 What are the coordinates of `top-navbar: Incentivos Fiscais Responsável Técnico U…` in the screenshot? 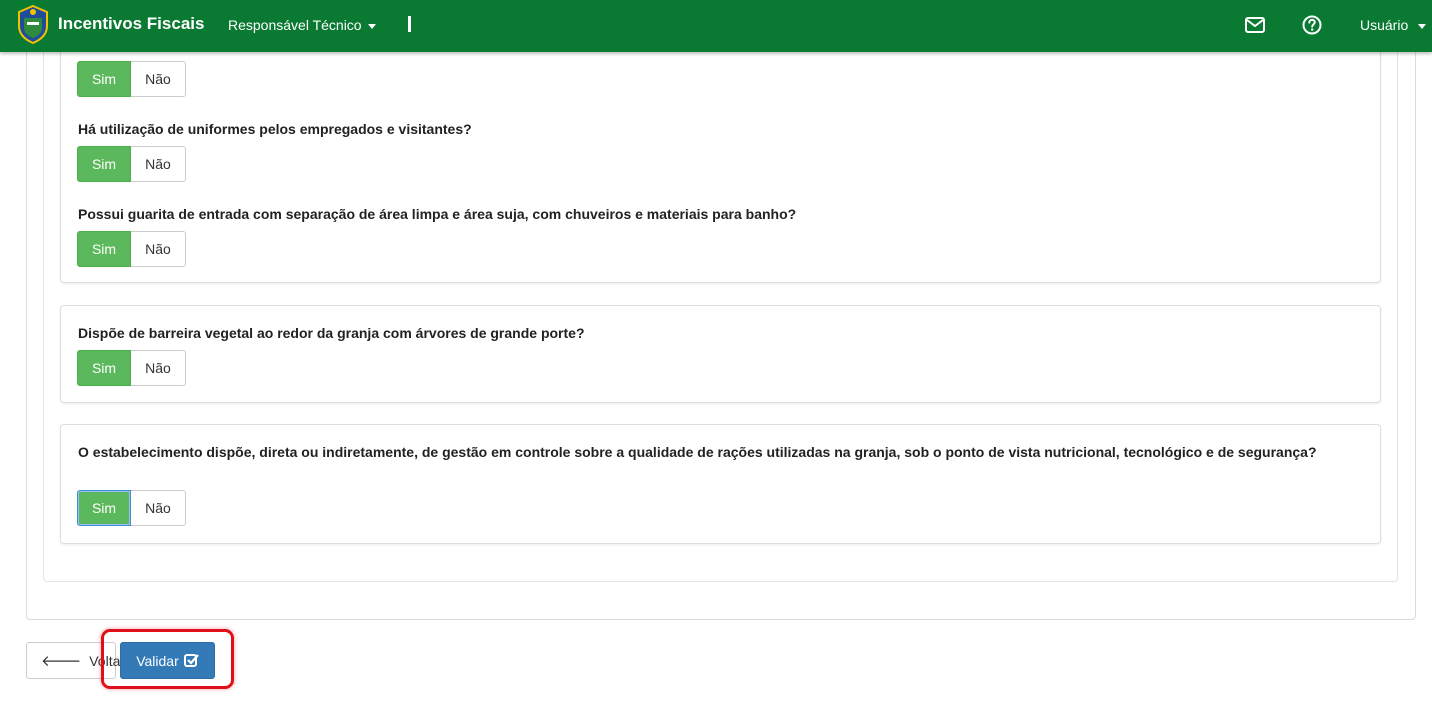 It's located at (716, 26).